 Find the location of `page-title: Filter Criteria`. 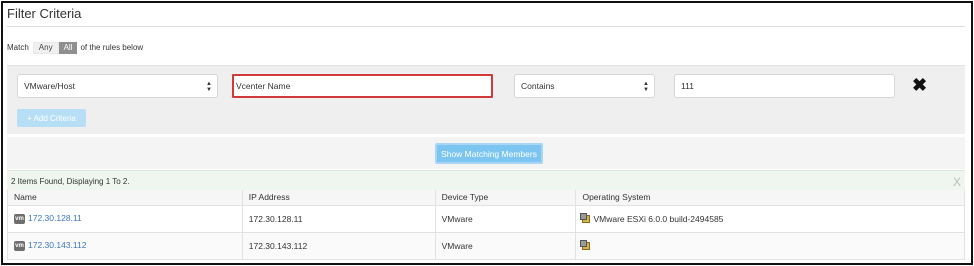

page-title: Filter Criteria is located at coordinates (44, 13).